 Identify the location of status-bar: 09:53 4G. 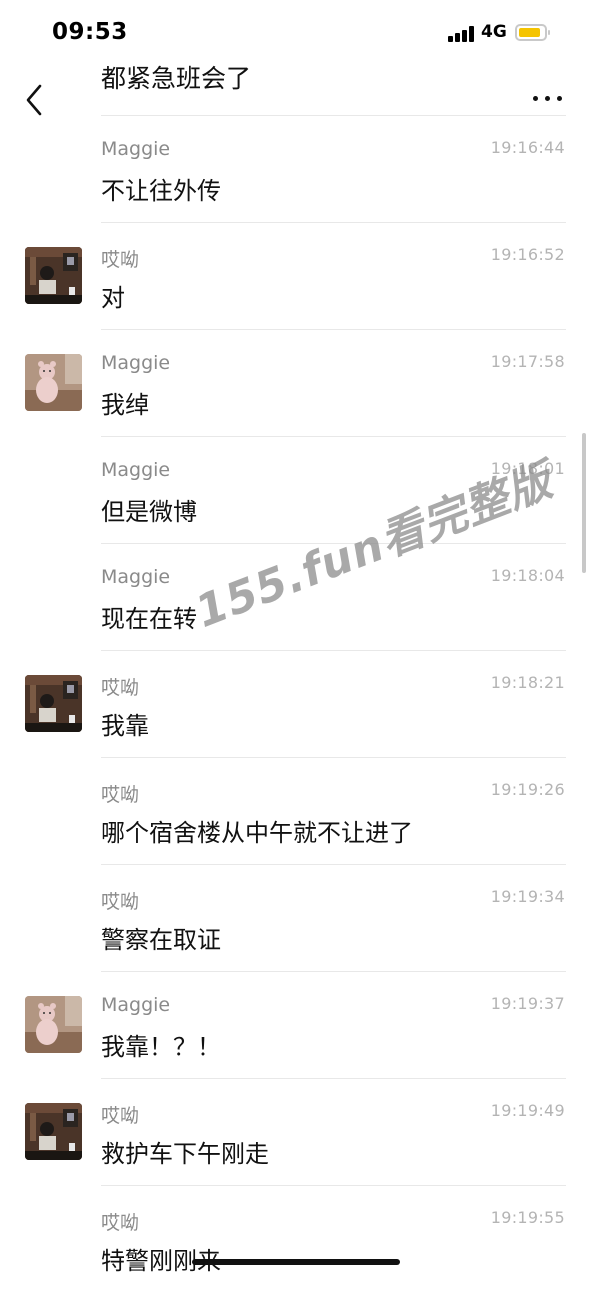
(295, 32).